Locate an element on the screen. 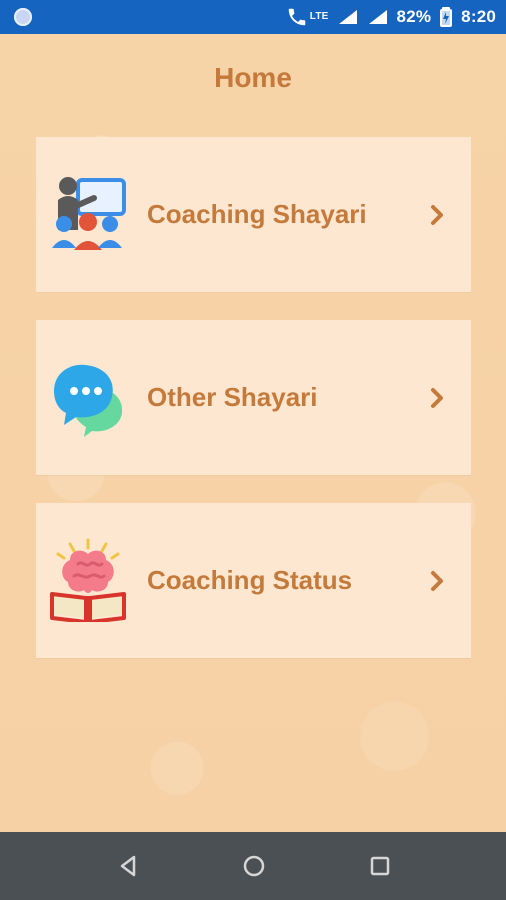 This screenshot has height=900, width=506. menu-item-coaching-shayari: Coaching Shayari is located at coordinates (253, 214).